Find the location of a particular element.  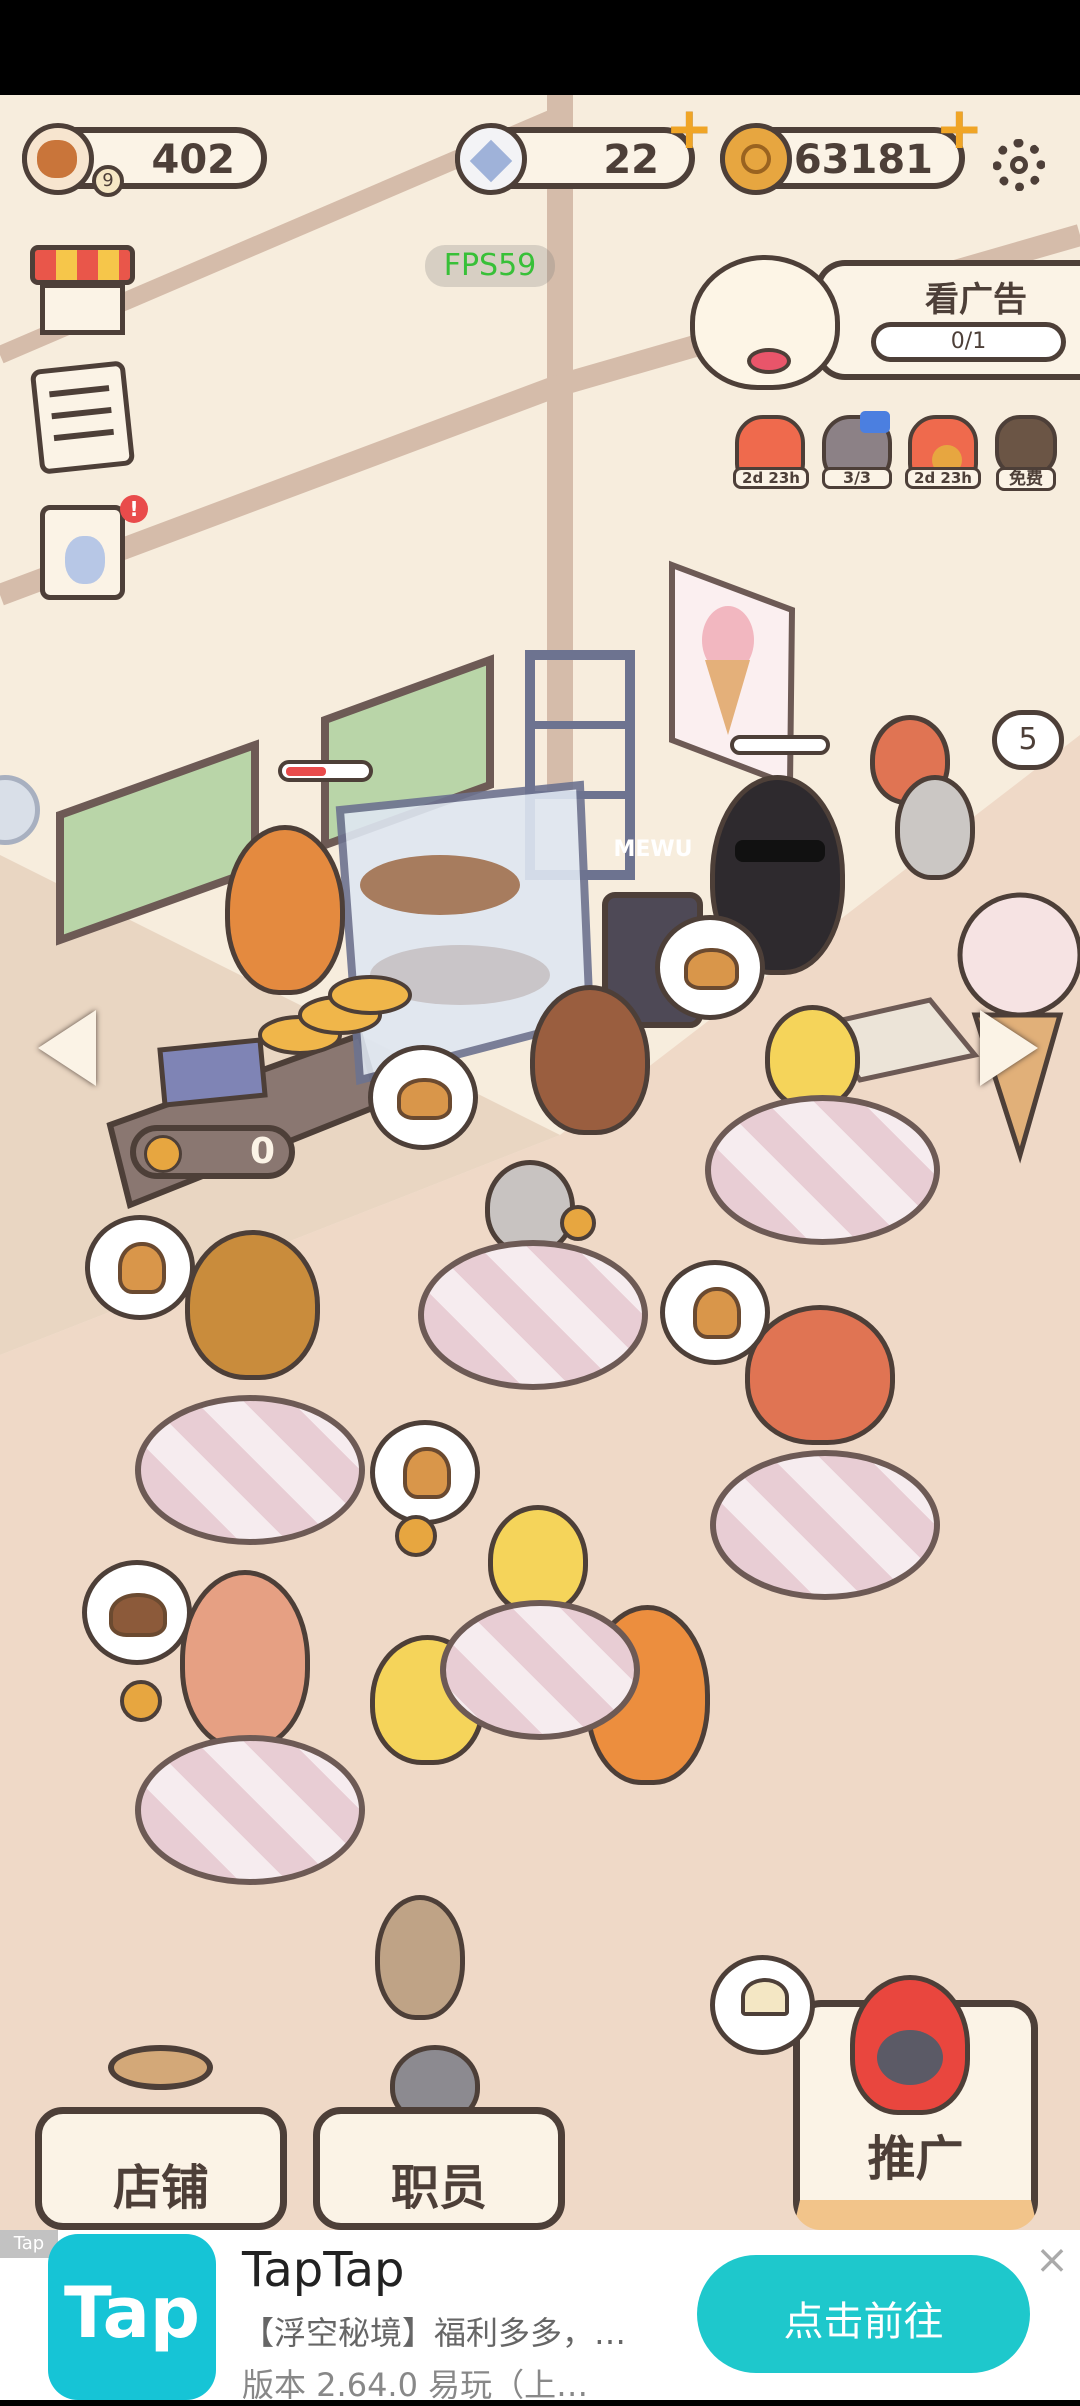

fire-cat-promote-icon is located at coordinates (910, 2045).